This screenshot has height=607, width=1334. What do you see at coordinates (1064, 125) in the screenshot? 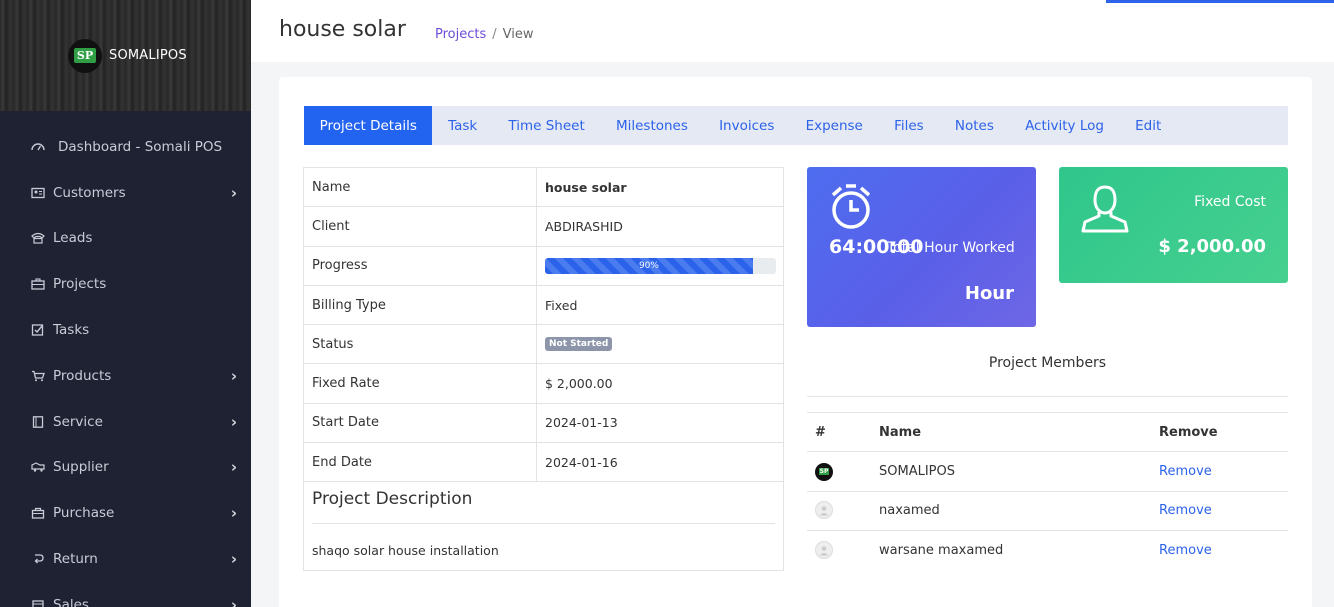
I see `tab-activity-log: Activity Log` at bounding box center [1064, 125].